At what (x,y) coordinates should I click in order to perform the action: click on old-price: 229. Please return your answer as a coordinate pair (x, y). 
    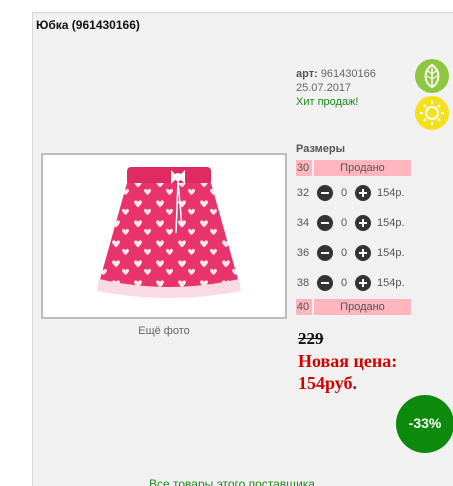
    Looking at the image, I should click on (311, 338).